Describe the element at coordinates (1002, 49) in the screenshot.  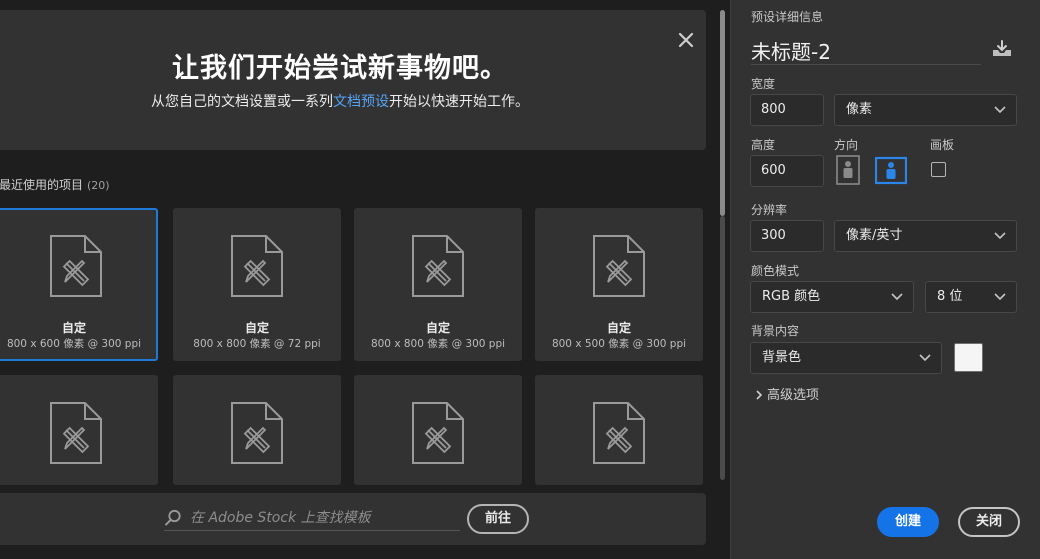
I see `save-preset-icon` at that location.